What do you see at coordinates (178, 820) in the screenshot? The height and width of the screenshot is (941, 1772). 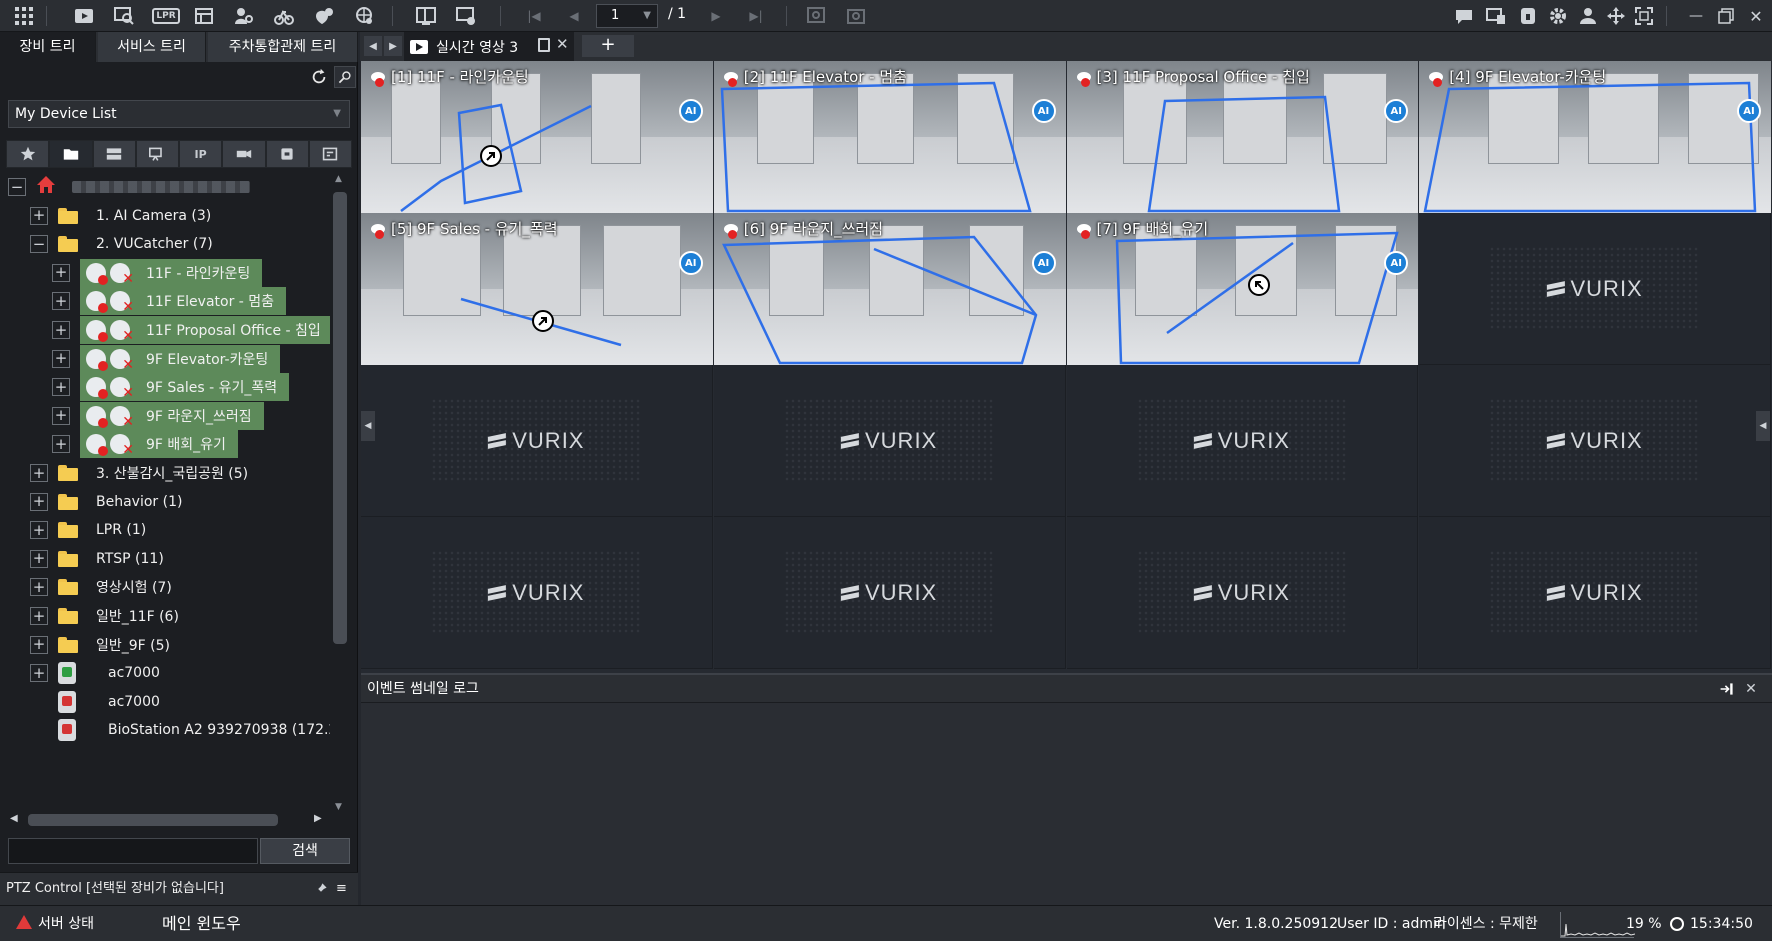 I see `tree-horizontal-scrollbar: ◀ ▶` at bounding box center [178, 820].